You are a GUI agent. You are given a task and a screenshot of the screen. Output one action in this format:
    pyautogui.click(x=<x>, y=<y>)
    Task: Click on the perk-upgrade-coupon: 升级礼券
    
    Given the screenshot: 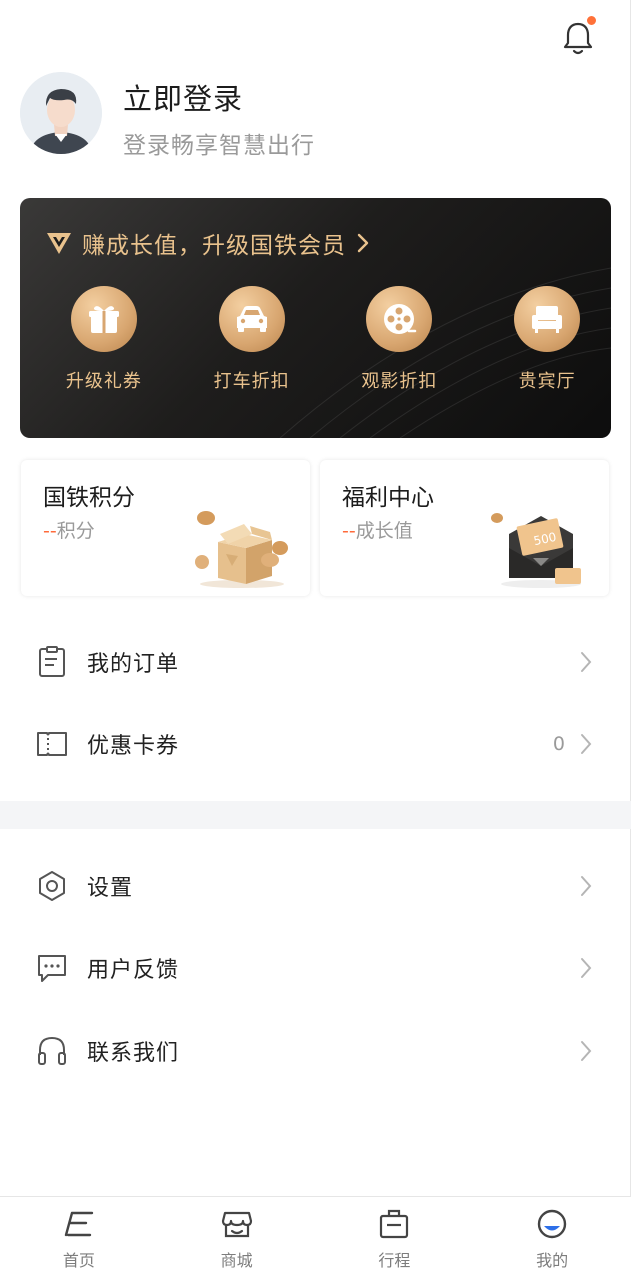 What is the action you would take?
    pyautogui.click(x=104, y=339)
    